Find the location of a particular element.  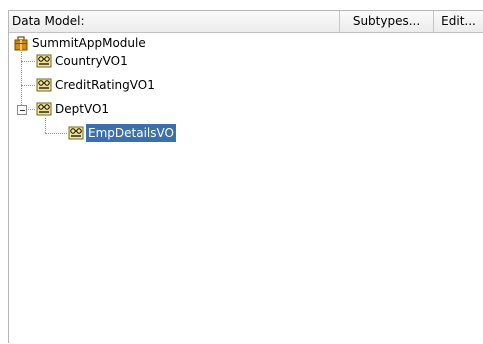

application-module-icon is located at coordinates (21, 43).